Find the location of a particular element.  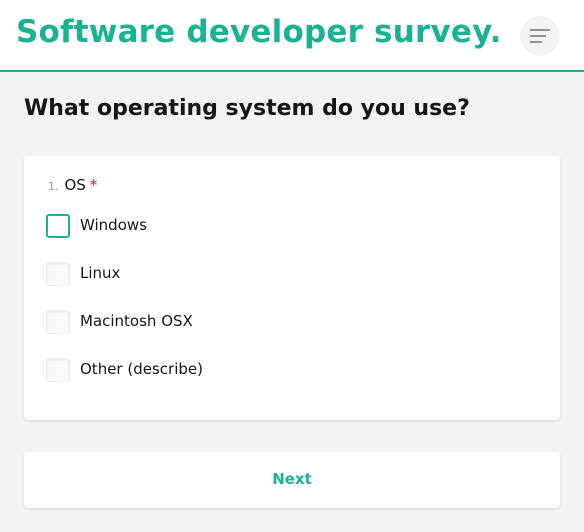

survey-header: Software developer survey. is located at coordinates (292, 36).